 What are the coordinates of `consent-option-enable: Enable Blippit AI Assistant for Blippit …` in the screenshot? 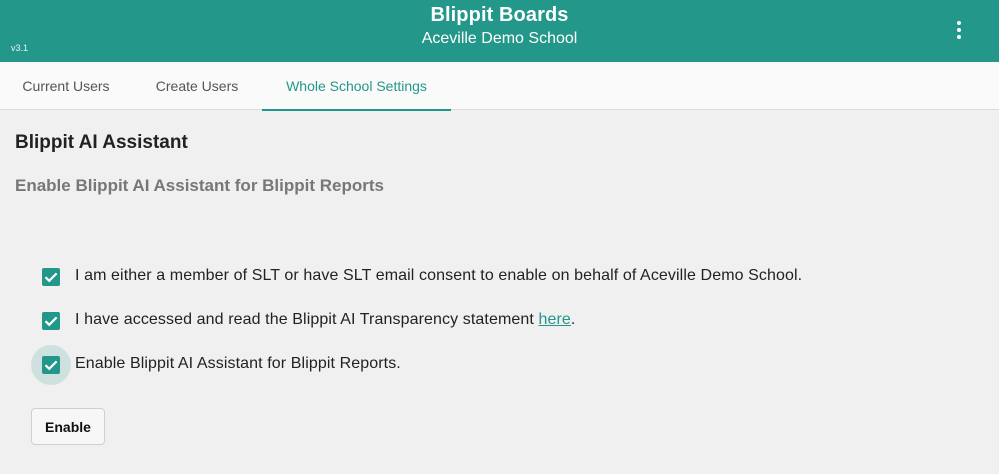 It's located at (499, 365).